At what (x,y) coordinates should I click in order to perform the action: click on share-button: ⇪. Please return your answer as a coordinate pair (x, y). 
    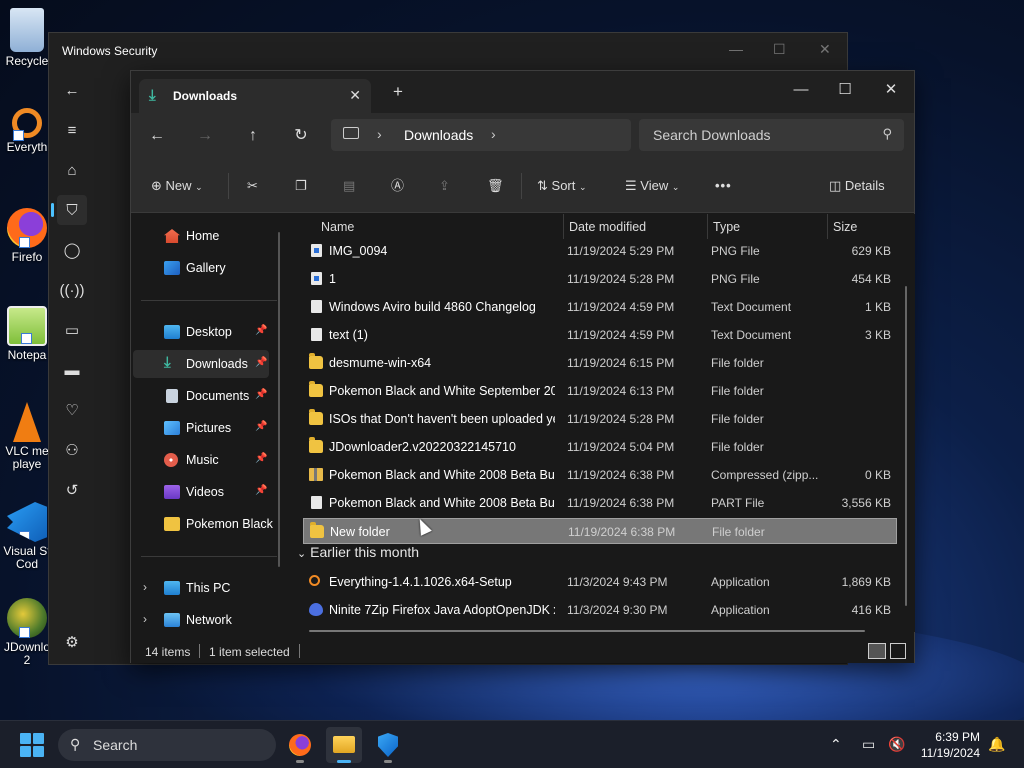
    Looking at the image, I should click on (444, 186).